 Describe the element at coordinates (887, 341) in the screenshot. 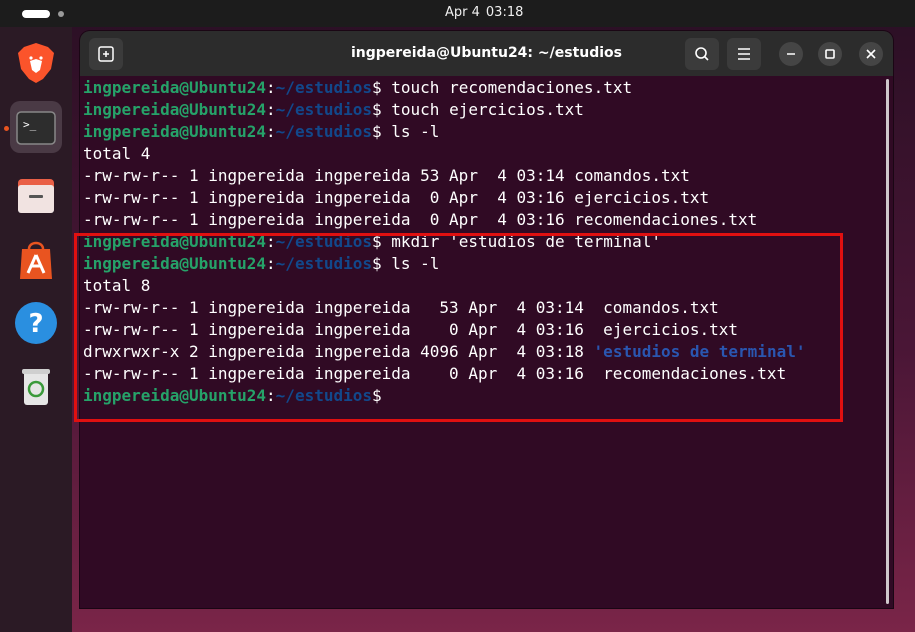

I see `scrollbar` at that location.